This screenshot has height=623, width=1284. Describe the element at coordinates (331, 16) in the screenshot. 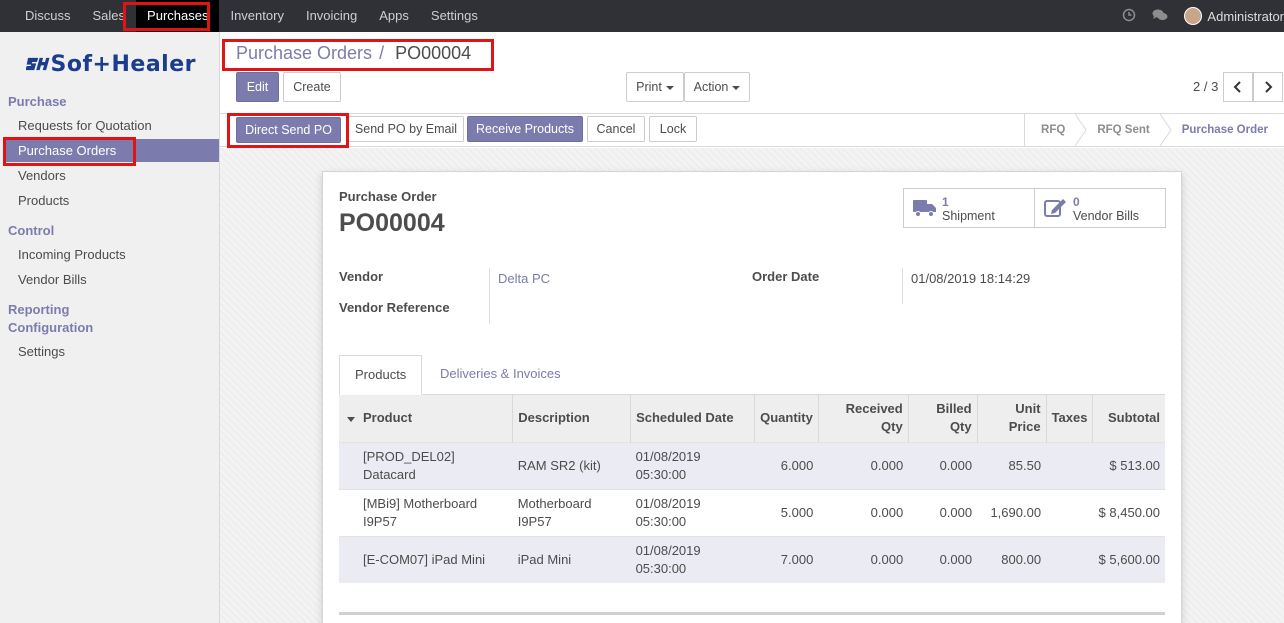

I see `menu-invoicing: Invoicing` at that location.